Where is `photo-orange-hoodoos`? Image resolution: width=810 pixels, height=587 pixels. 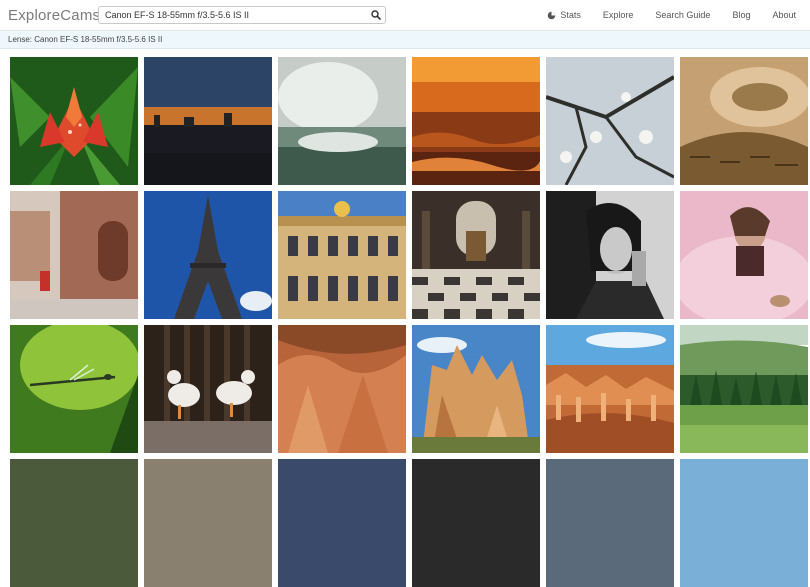 photo-orange-hoodoos is located at coordinates (342, 389).